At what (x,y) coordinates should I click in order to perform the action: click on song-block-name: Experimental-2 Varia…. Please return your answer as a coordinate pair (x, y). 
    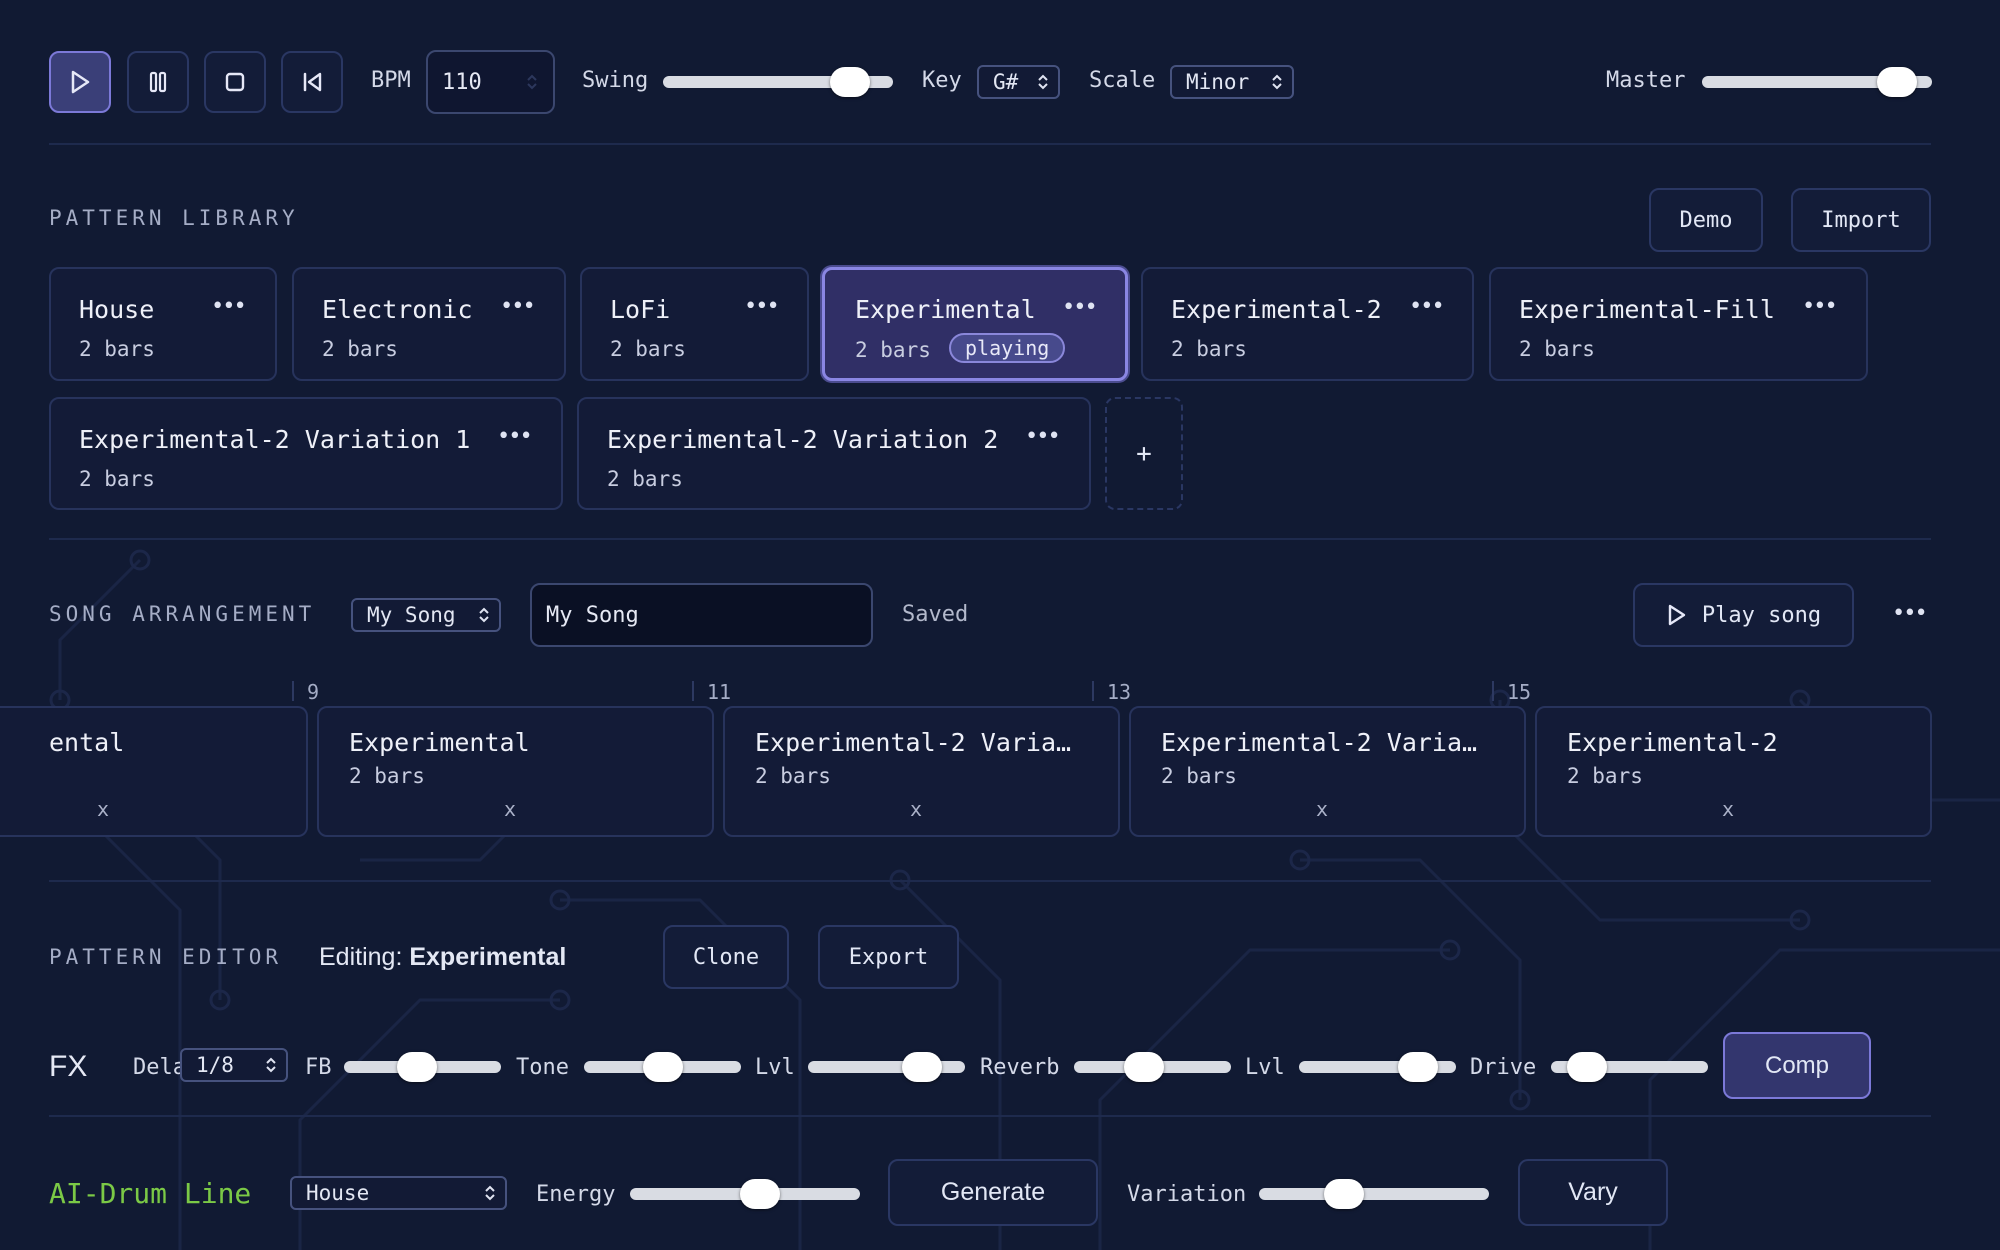
    Looking at the image, I should click on (913, 742).